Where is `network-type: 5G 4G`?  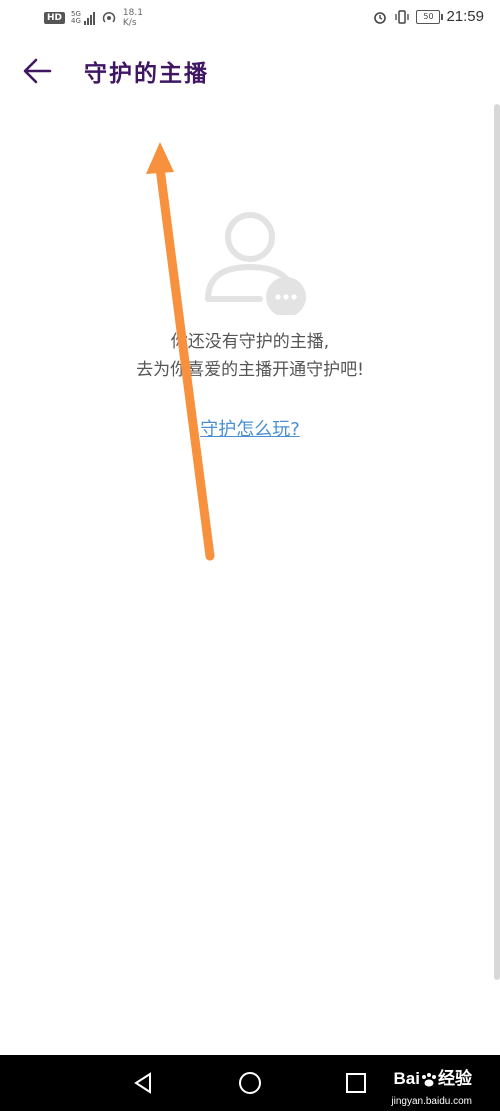
network-type: 5G 4G is located at coordinates (76, 17).